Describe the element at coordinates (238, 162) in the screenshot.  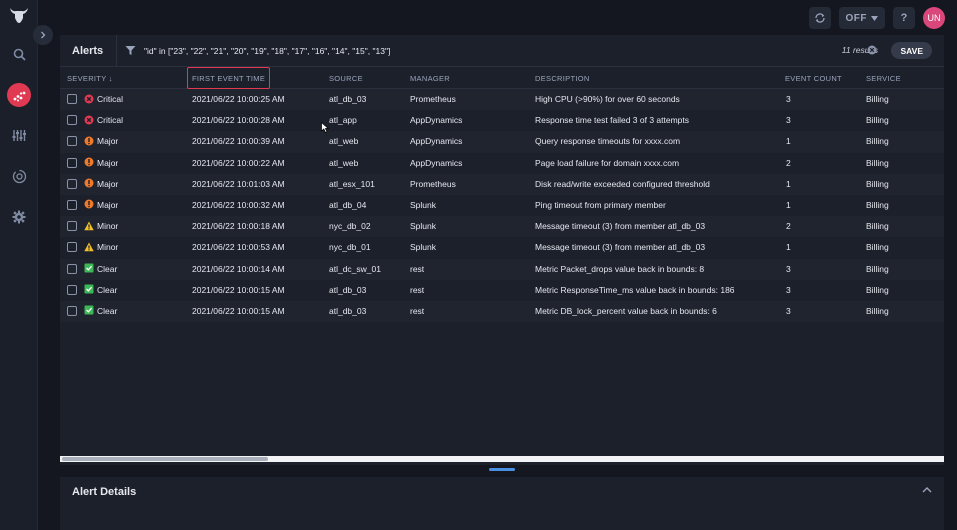
I see `cell-first-event-time: 2021/06/22 10:00:22 AM` at that location.